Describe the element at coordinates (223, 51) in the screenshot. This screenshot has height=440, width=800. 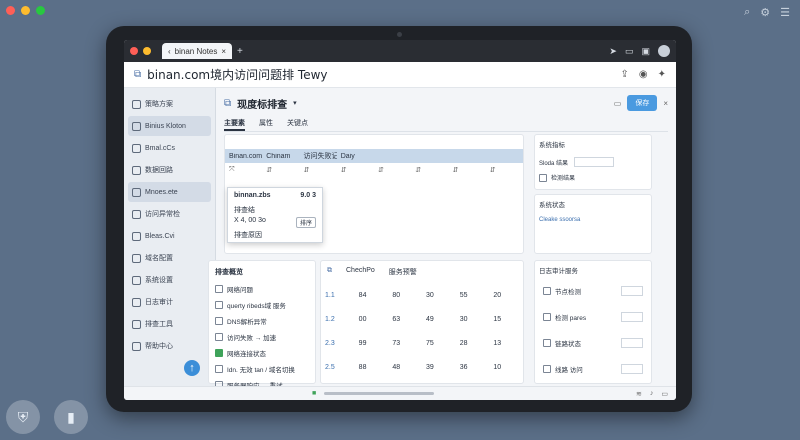
I see `tab-close-icon: ×` at that location.